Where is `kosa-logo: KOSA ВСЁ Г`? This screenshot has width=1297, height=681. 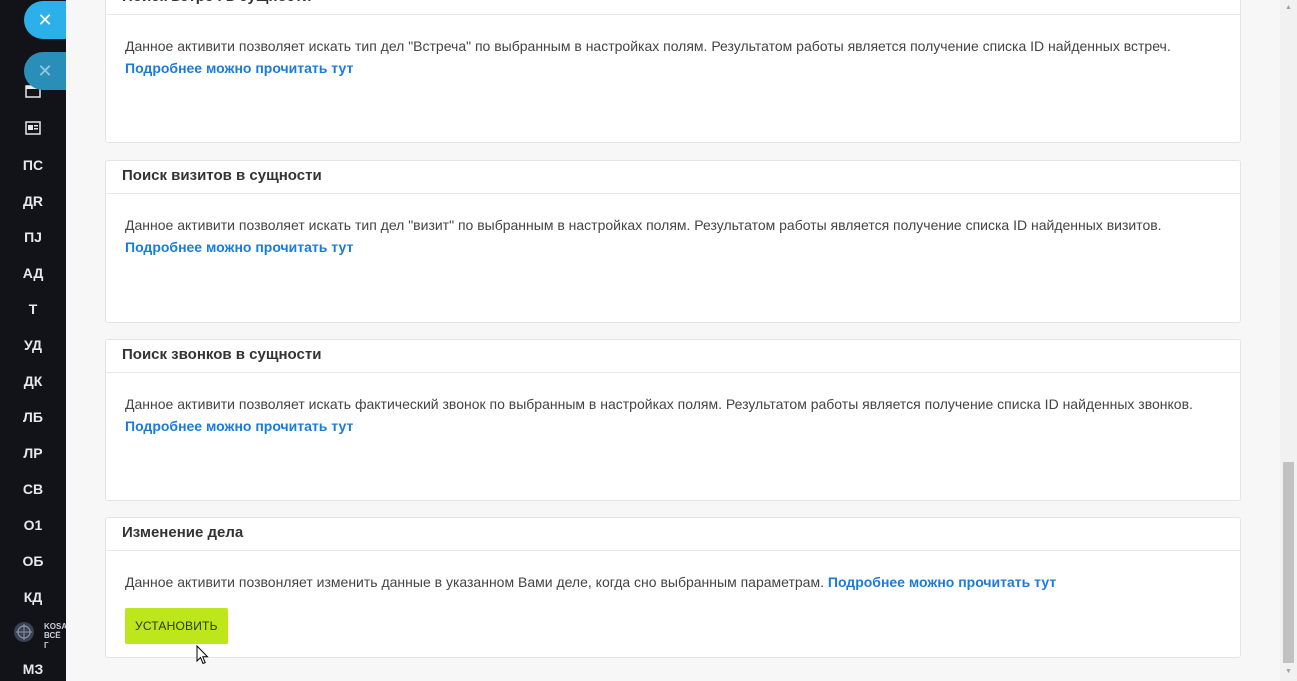 kosa-logo: KOSA ВСЁ Г is located at coordinates (40, 635).